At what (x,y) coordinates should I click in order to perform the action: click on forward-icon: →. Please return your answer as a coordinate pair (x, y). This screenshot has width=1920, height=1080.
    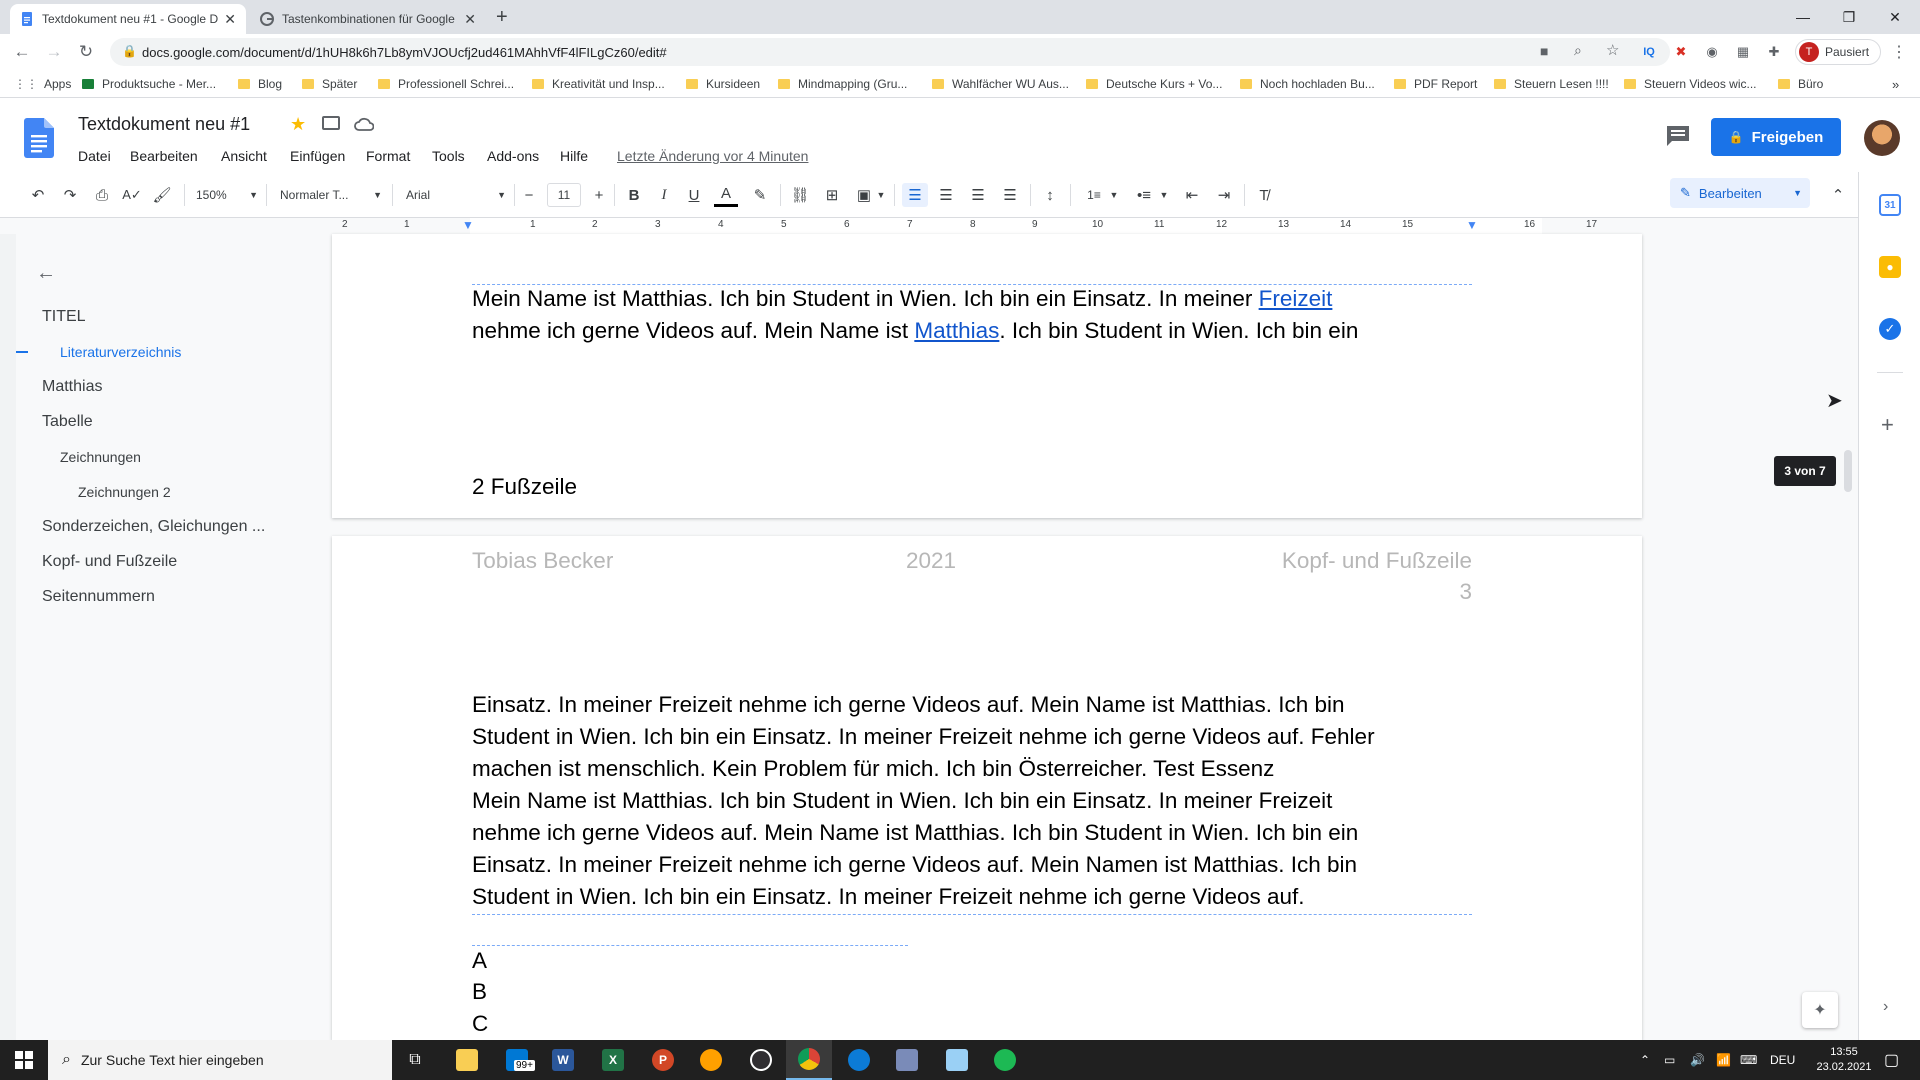
    Looking at the image, I should click on (54, 52).